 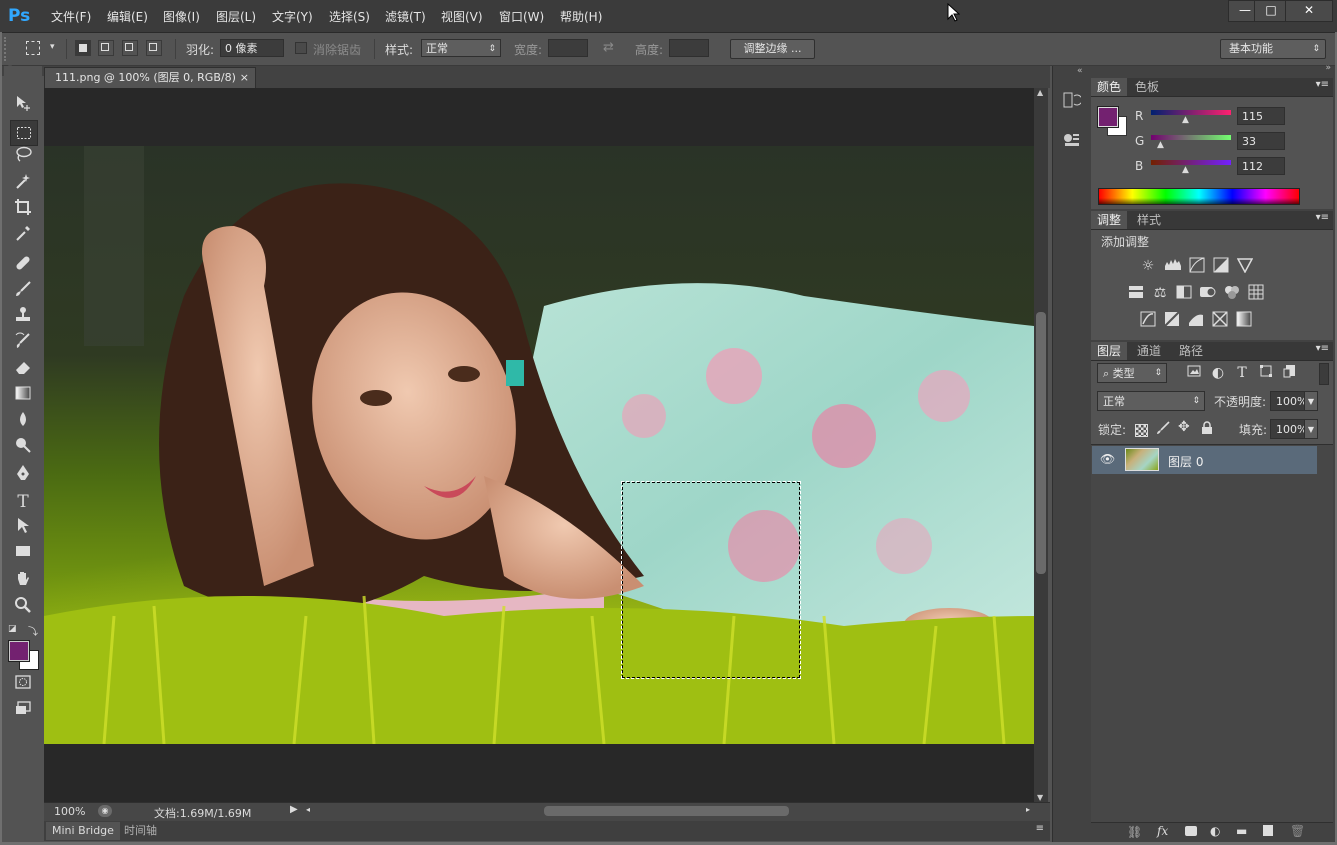 I want to click on intersect-selection-icon, so click(x=154, y=48).